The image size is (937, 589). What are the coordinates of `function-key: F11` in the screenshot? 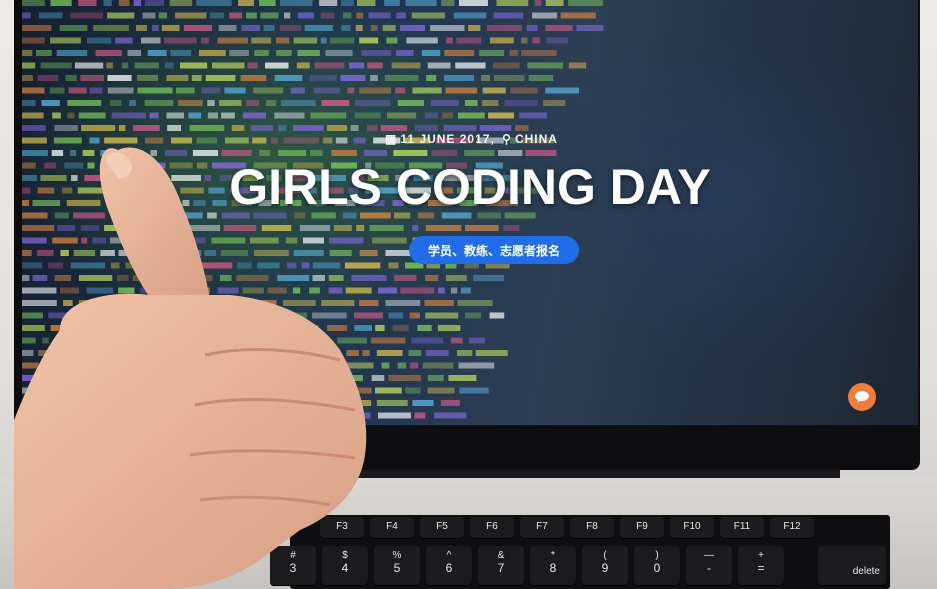 It's located at (742, 528).